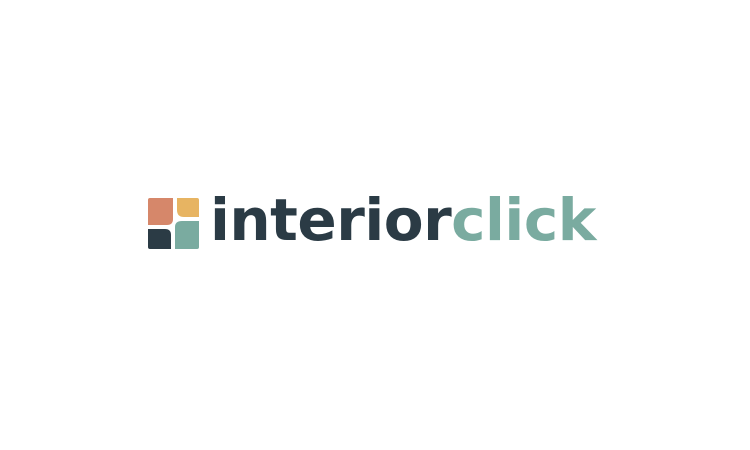 Image resolution: width=750 pixels, height=450 pixels. Describe the element at coordinates (187, 234) in the screenshot. I see `logo-tile-teal` at that location.